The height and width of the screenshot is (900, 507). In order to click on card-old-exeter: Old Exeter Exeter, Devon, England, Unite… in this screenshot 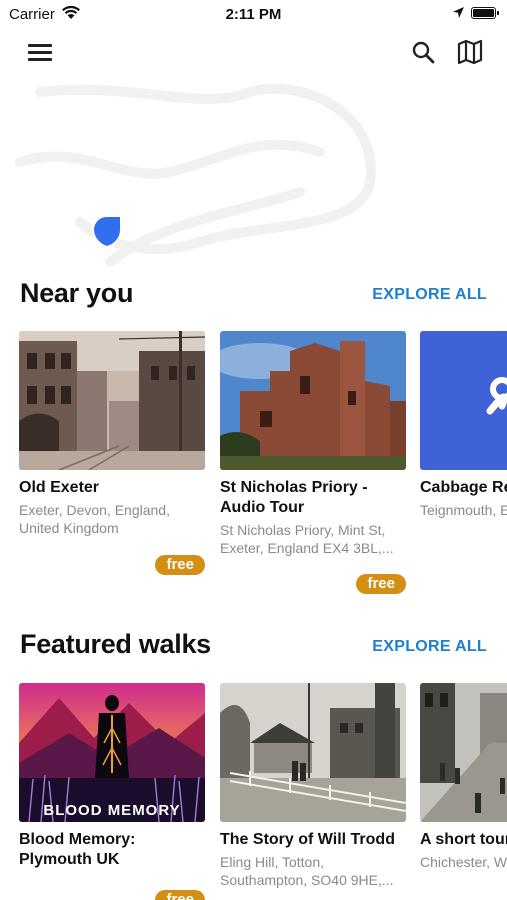, I will do `click(112, 453)`.